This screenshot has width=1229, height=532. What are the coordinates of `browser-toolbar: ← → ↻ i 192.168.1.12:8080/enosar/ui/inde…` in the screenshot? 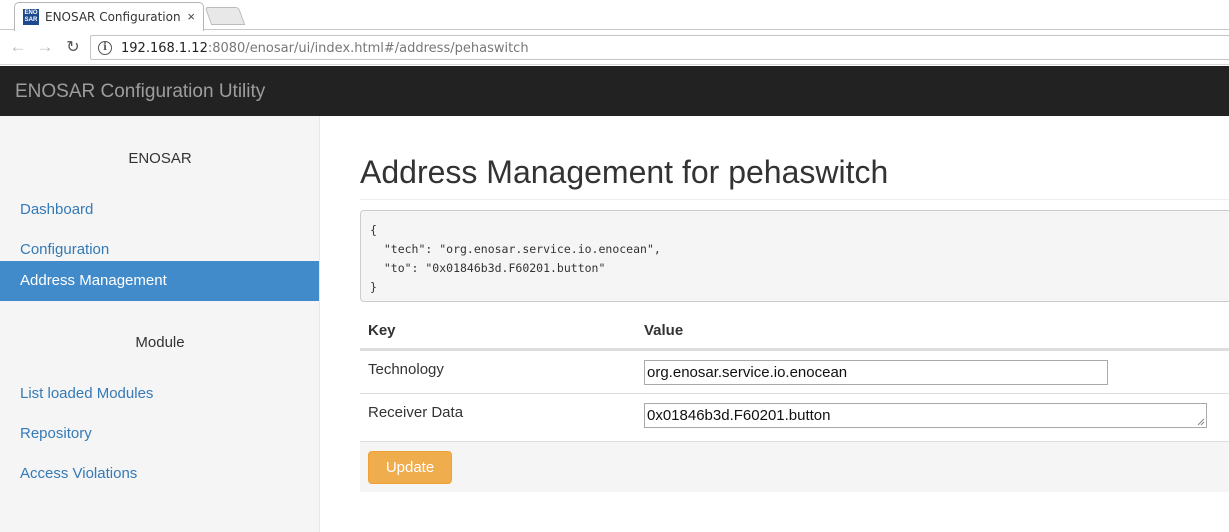 It's located at (614, 48).